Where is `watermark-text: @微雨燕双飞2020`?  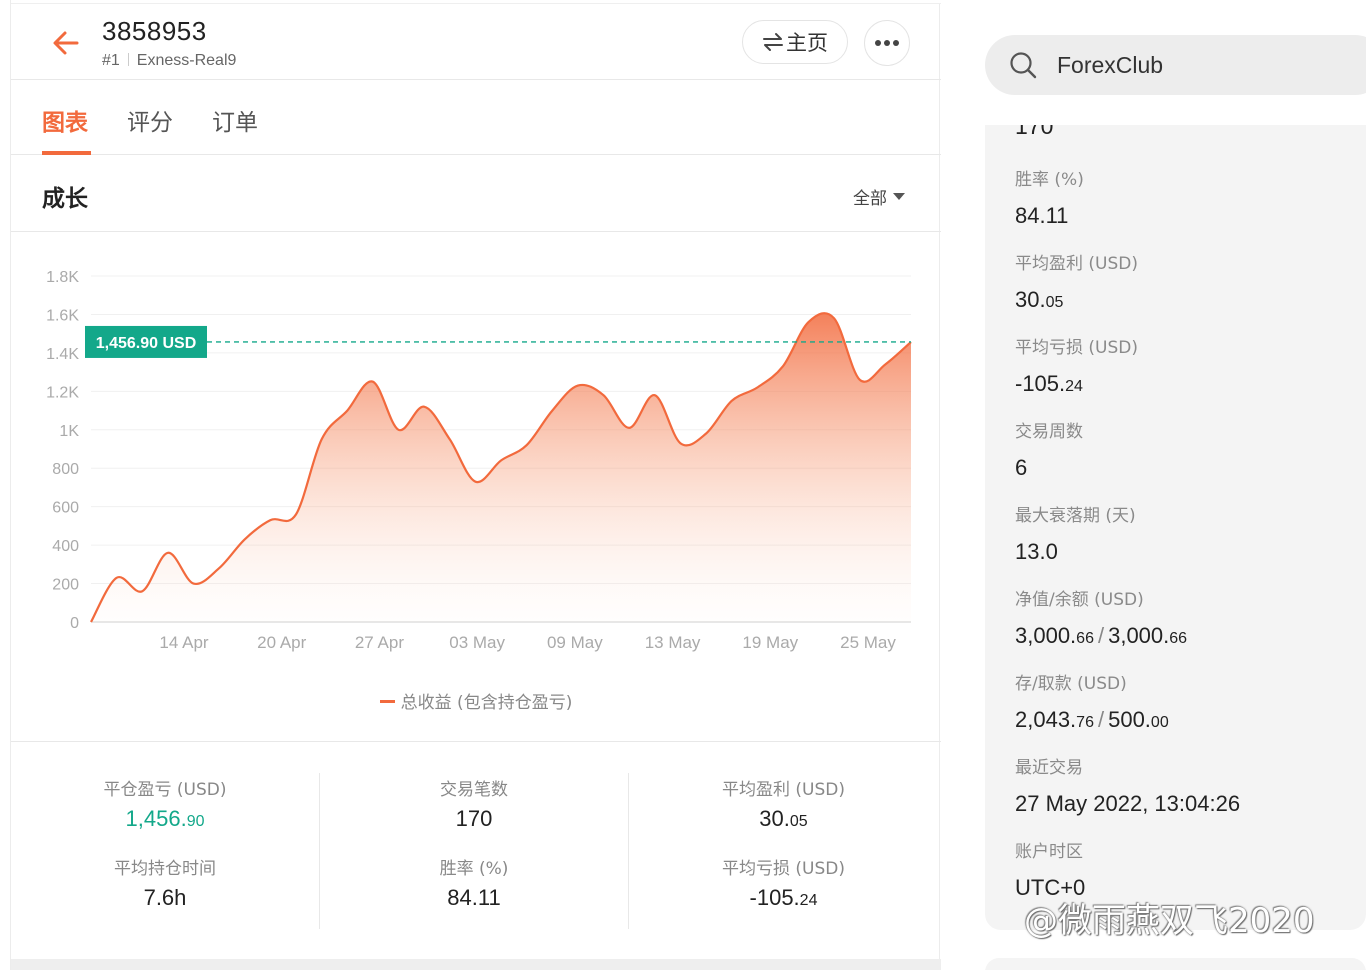
watermark-text: @微雨燕双飞2020 is located at coordinates (1169, 921).